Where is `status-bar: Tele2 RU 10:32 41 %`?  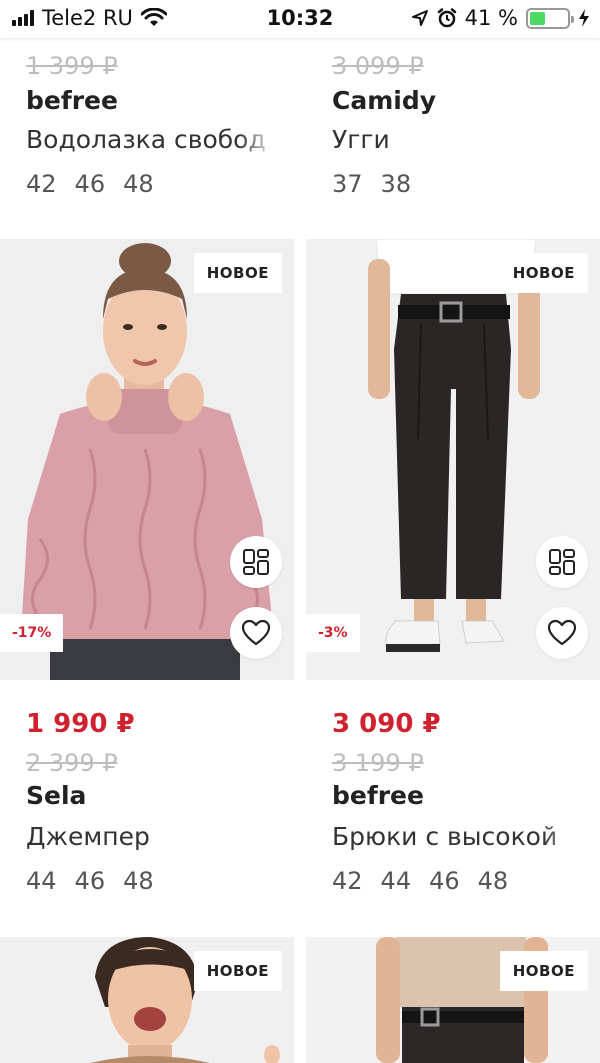 status-bar: Tele2 RU 10:32 41 % is located at coordinates (300, 19).